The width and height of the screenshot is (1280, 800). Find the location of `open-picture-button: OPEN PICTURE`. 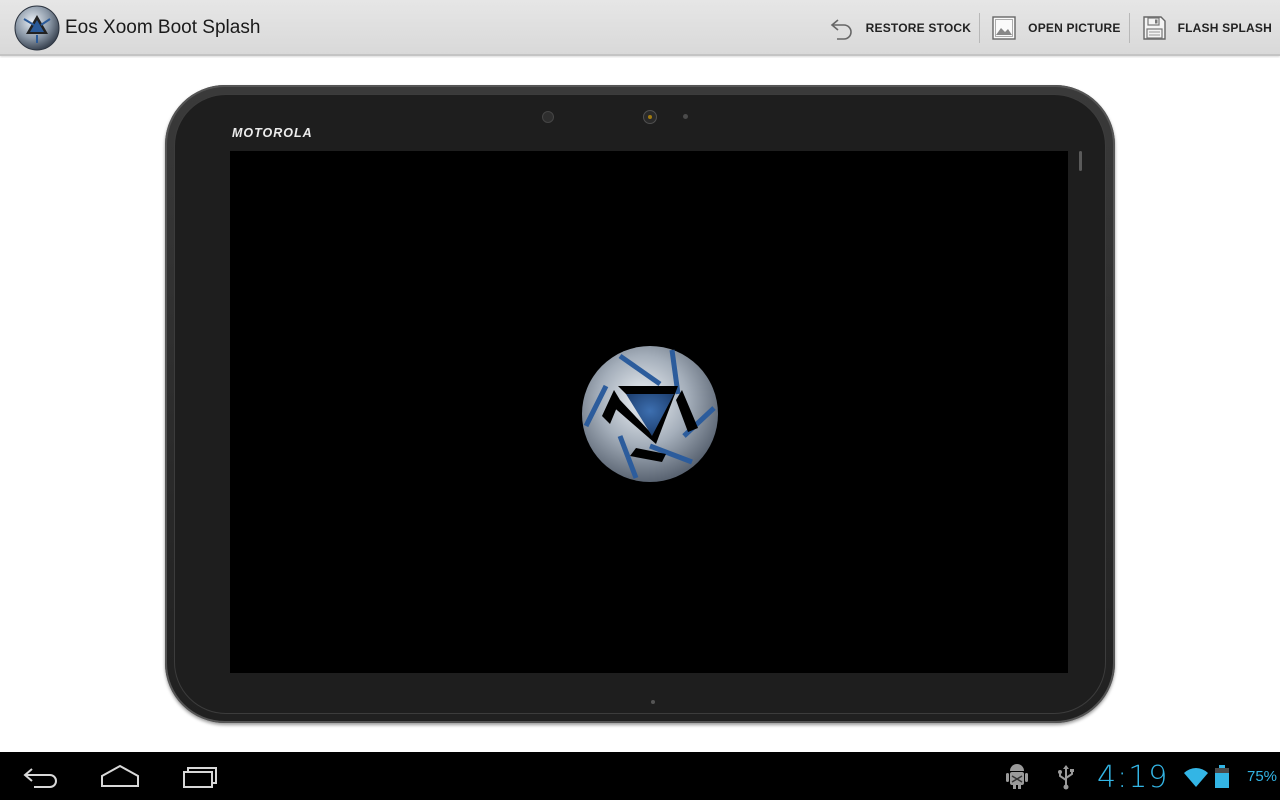

open-picture-button: OPEN PICTURE is located at coordinates (1054, 28).